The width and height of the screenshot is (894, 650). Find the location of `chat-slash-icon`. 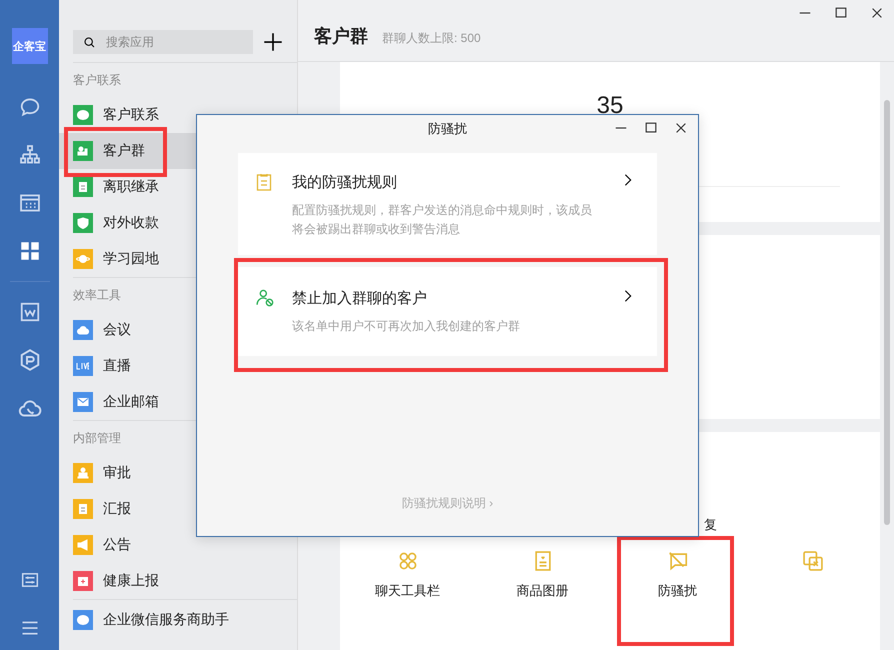

chat-slash-icon is located at coordinates (677, 561).